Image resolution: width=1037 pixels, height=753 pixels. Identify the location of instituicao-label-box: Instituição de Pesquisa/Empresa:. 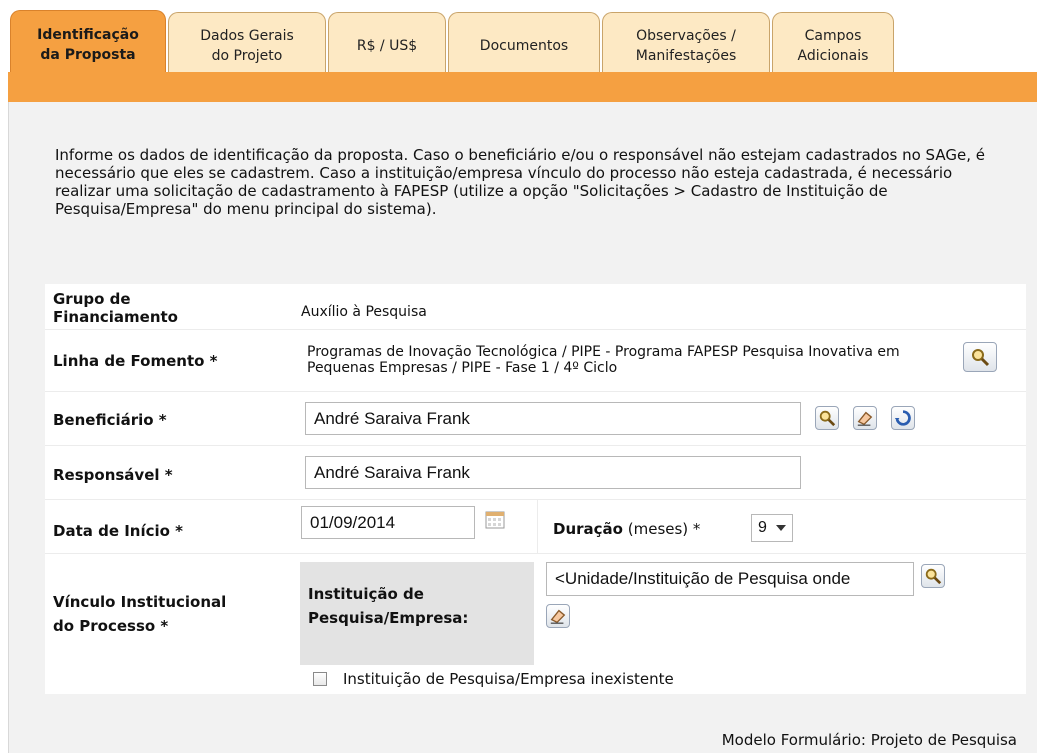
(417, 613).